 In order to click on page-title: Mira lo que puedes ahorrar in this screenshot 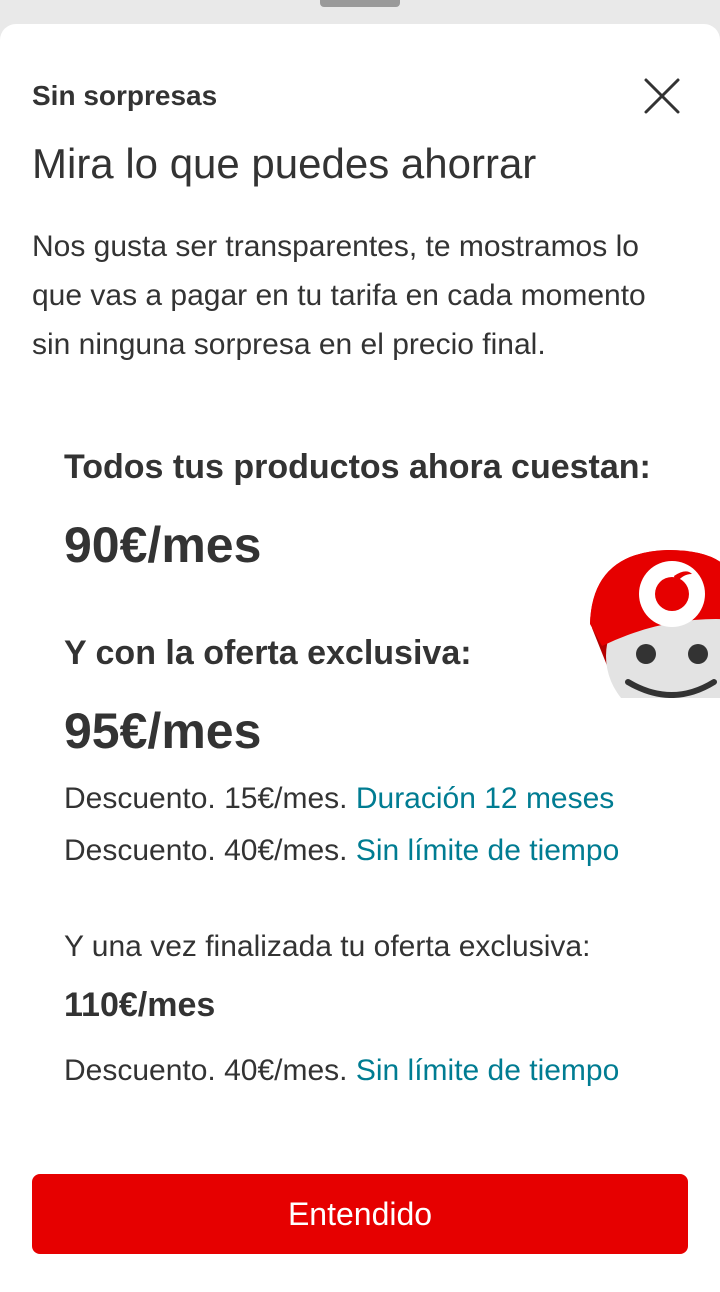, I will do `click(284, 163)`.